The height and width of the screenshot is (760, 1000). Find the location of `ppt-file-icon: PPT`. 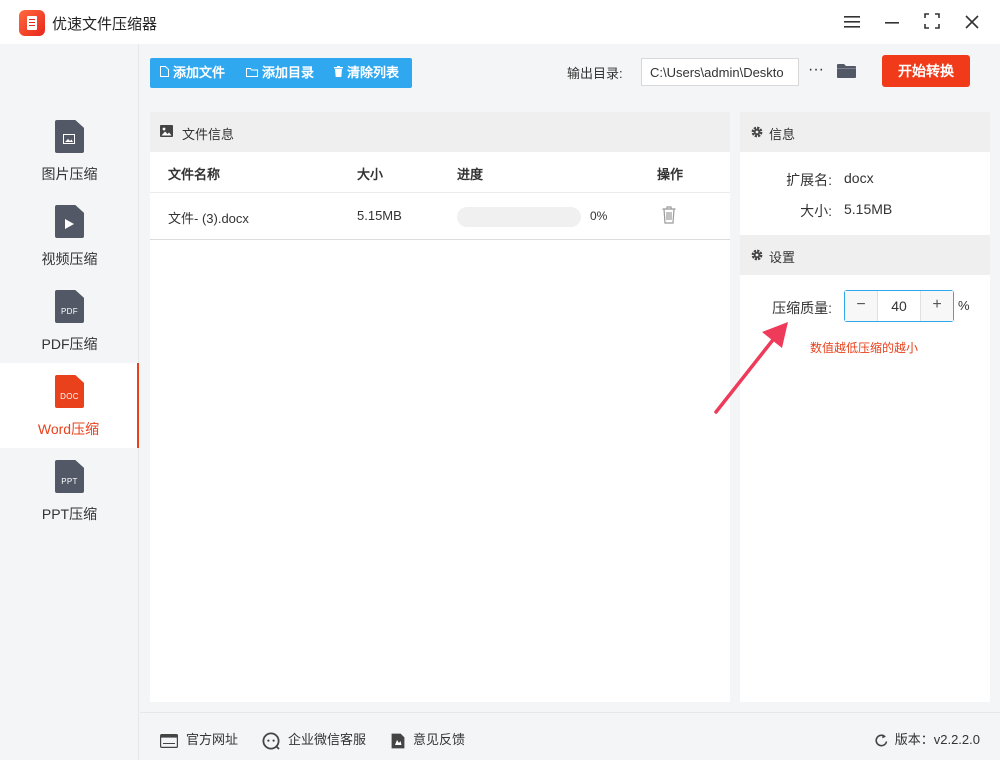

ppt-file-icon: PPT is located at coordinates (69, 476).